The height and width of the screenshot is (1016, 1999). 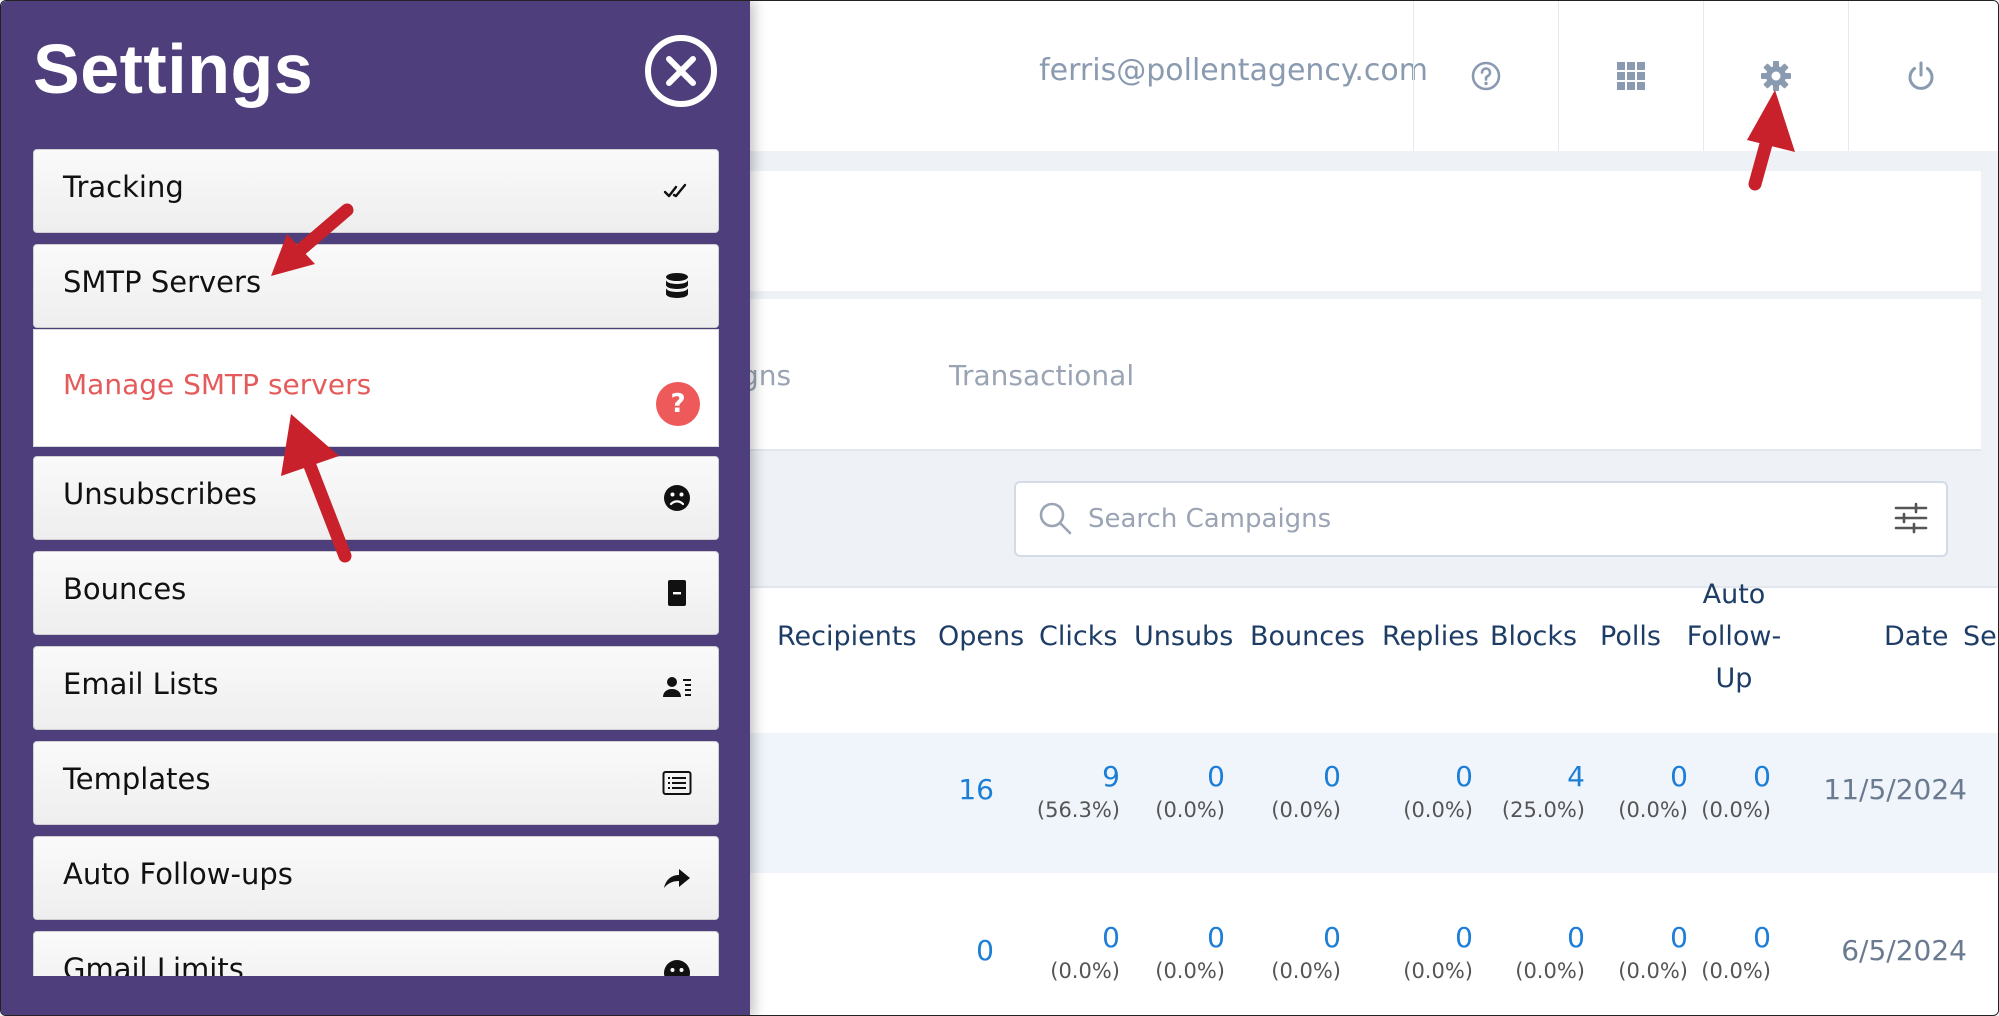 I want to click on replies-cell: 0 (0.0%), so click(x=1550, y=953).